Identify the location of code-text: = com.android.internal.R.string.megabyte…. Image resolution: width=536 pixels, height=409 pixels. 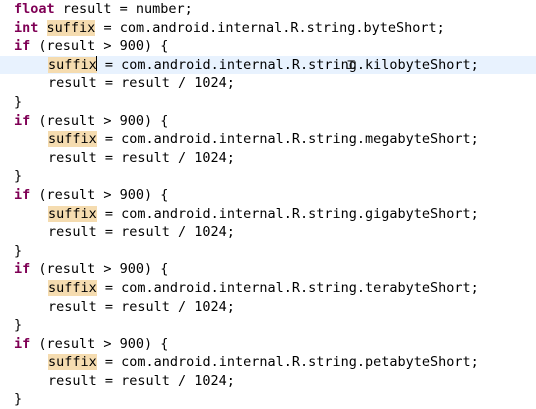
(287, 139).